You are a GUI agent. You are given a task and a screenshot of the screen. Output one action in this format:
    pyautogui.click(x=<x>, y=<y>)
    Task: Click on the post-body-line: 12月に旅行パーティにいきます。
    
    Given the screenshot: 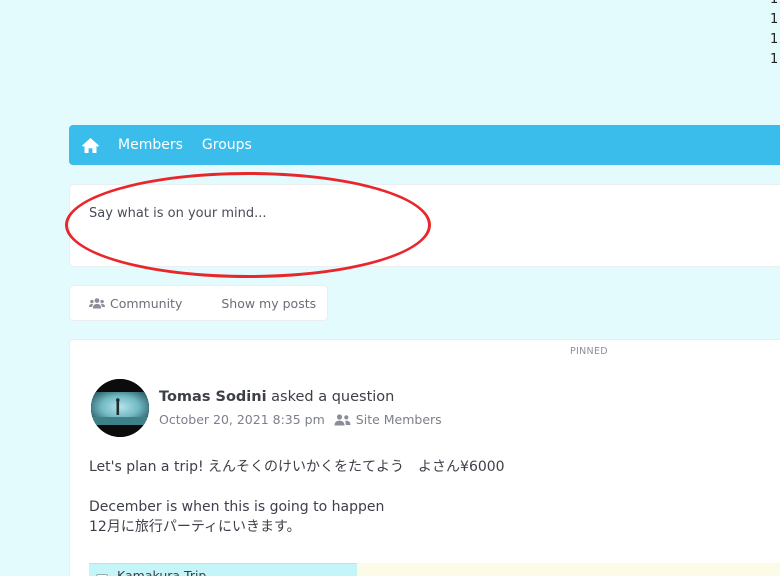 What is the action you would take?
    pyautogui.click(x=195, y=527)
    